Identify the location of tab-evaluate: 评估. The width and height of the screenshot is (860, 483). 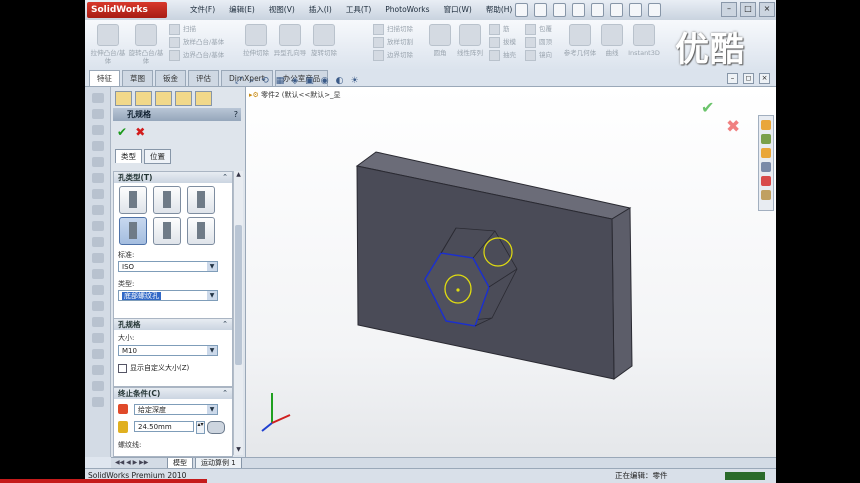
(203, 78).